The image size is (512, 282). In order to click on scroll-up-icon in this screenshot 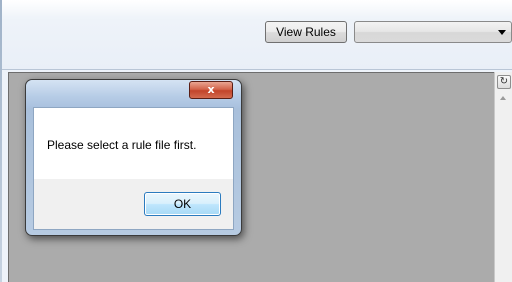, I will do `click(503, 98)`.